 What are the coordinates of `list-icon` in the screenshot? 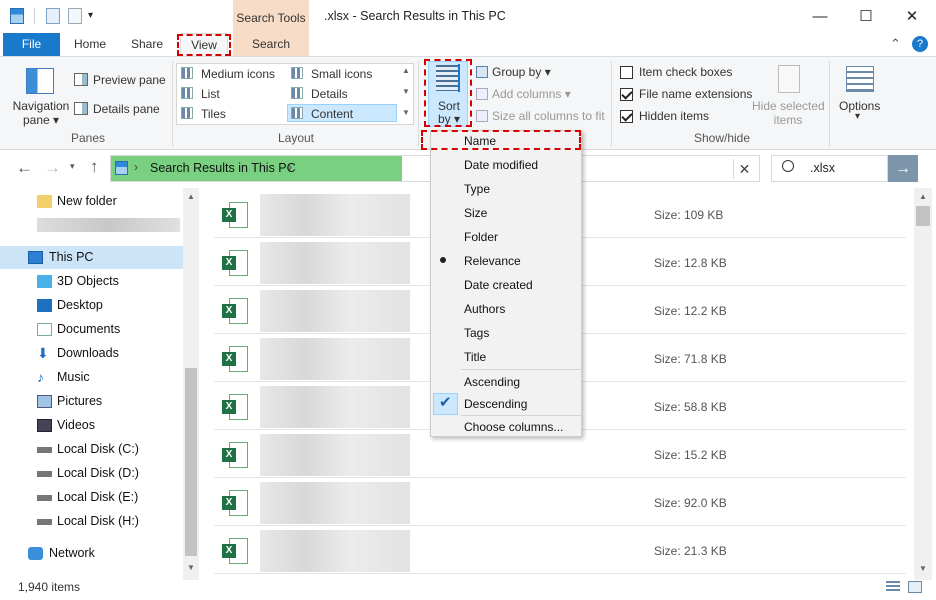 It's located at (187, 93).